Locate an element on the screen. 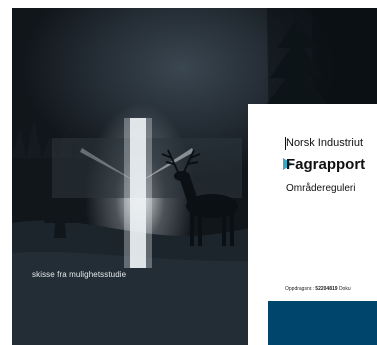  assignment-number-line: Oppdragsnr.: 52204819 Doku is located at coordinates (318, 289).